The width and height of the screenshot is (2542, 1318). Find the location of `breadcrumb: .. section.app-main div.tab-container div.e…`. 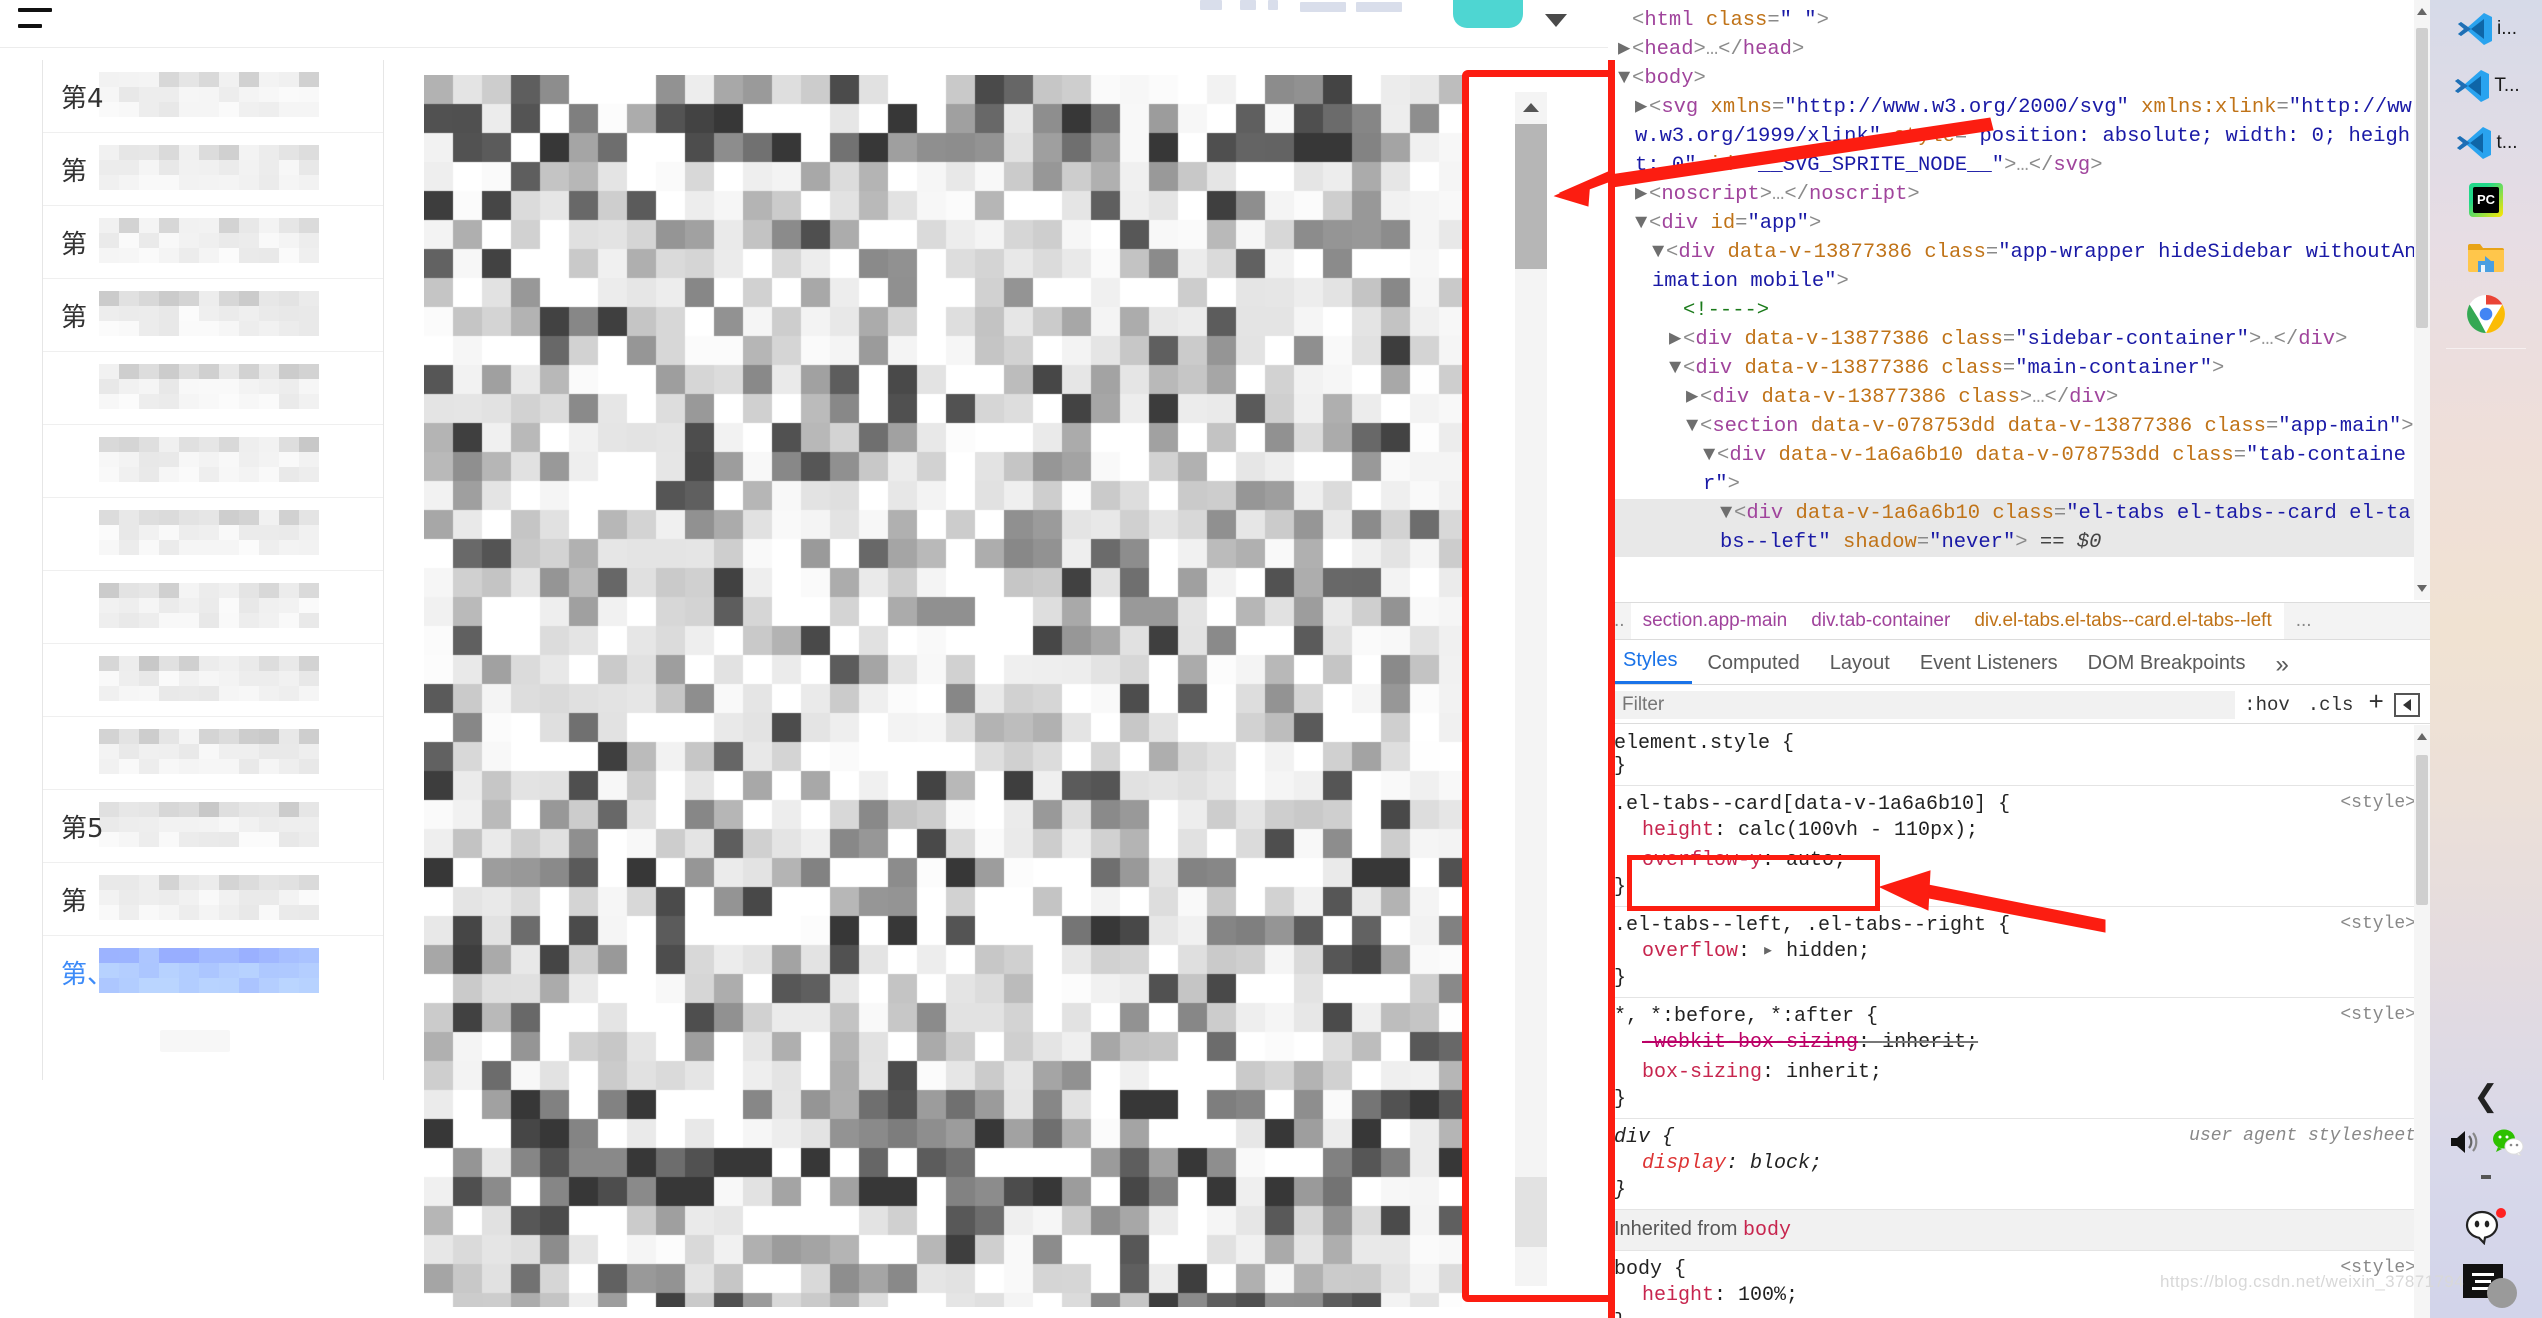

breadcrumb: .. section.app-main div.tab-container div.e… is located at coordinates (2019, 621).